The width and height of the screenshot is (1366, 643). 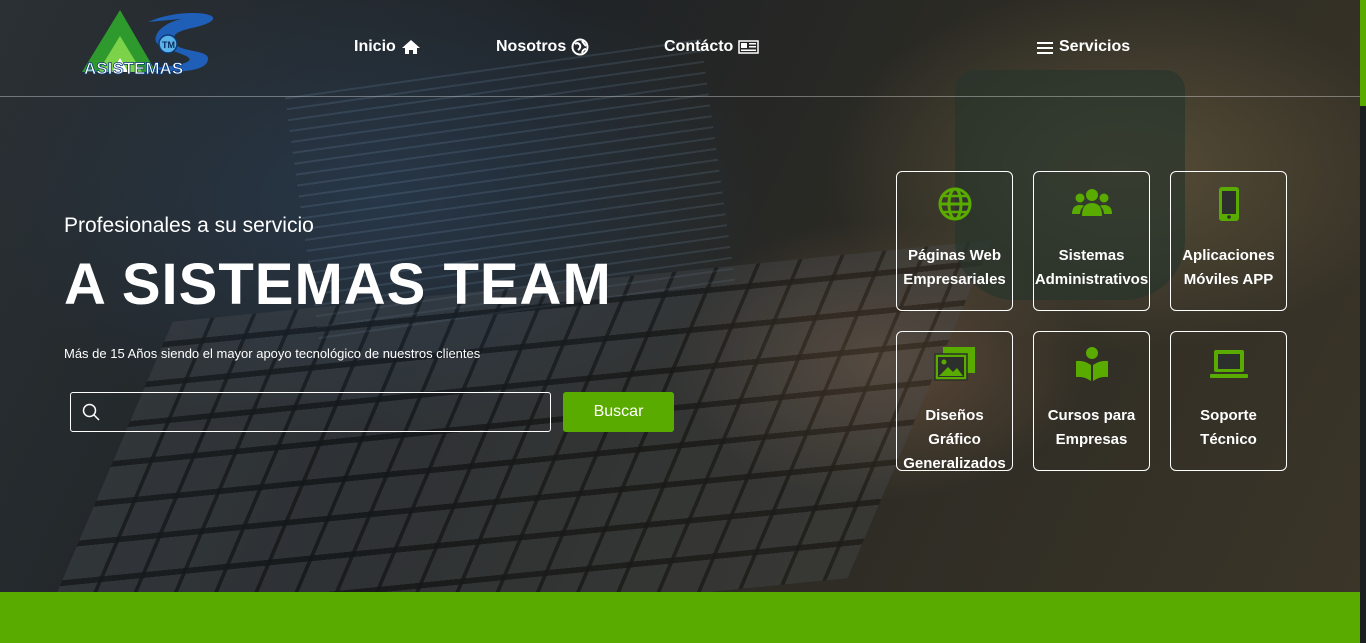 What do you see at coordinates (749, 47) in the screenshot?
I see `contact-card-icon` at bounding box center [749, 47].